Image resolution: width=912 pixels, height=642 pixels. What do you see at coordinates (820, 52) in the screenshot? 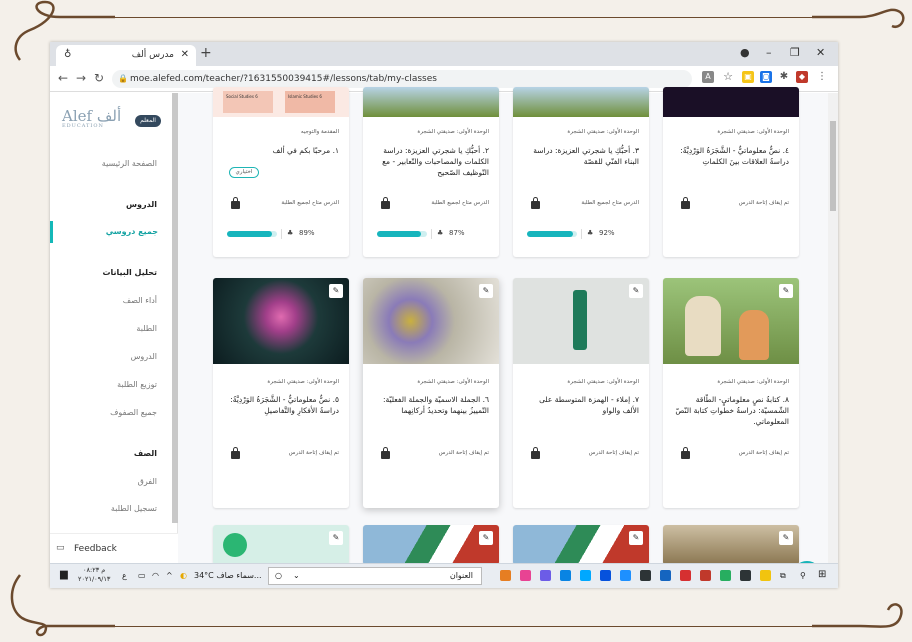
I see `close-window-button: ✕` at bounding box center [820, 52].